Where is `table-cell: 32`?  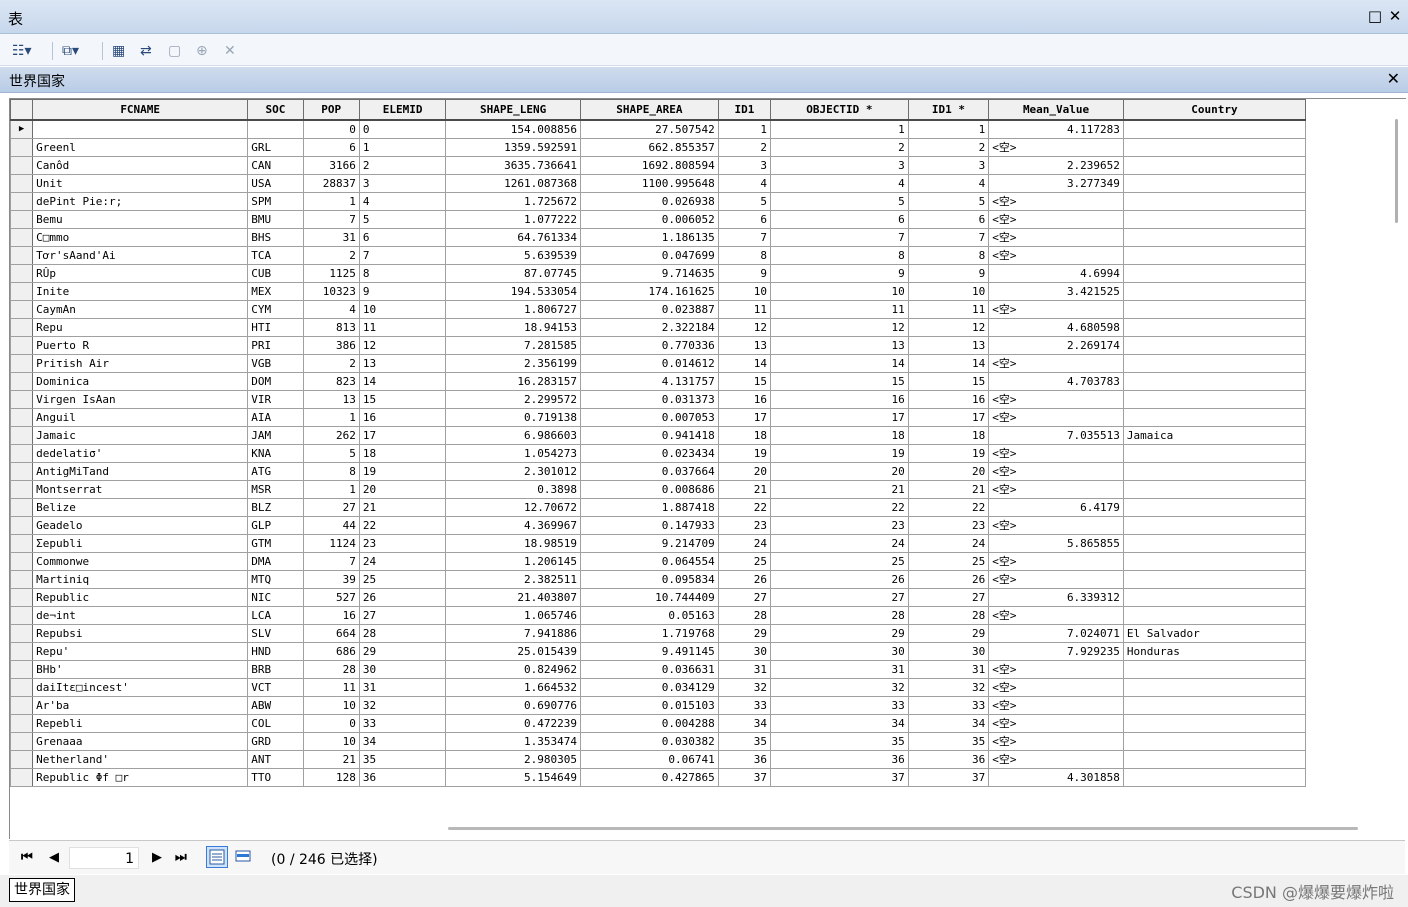
table-cell: 32 is located at coordinates (402, 705).